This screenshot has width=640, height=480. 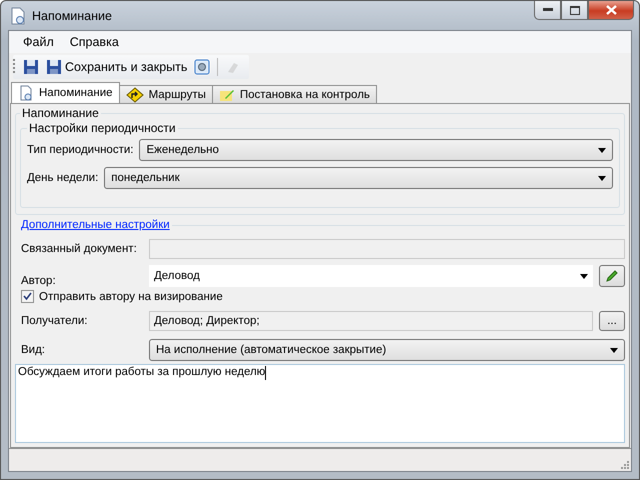 I want to click on maximize-icon, so click(x=575, y=10).